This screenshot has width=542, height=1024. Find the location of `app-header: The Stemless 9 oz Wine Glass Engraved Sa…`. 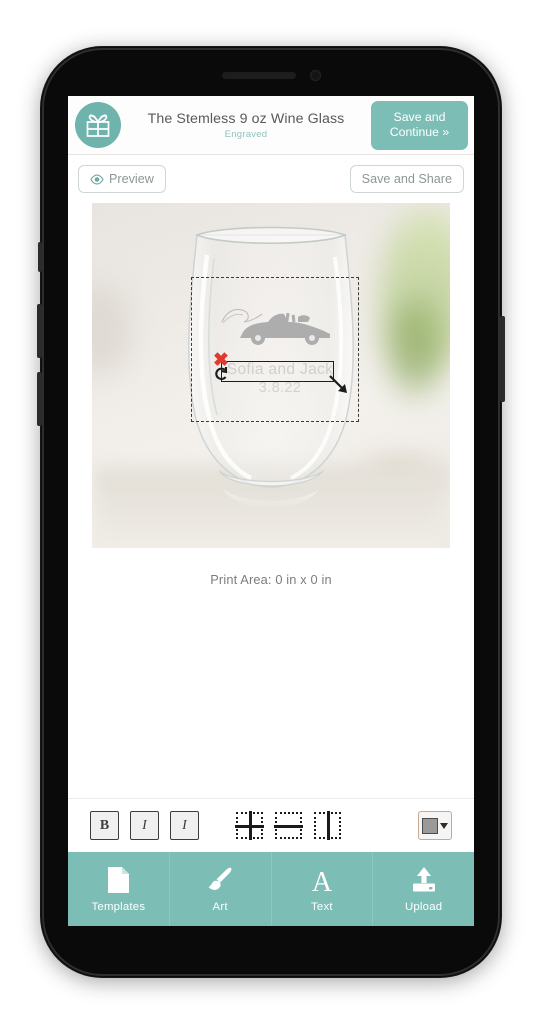

app-header: The Stemless 9 oz Wine Glass Engraved Sa… is located at coordinates (271, 125).